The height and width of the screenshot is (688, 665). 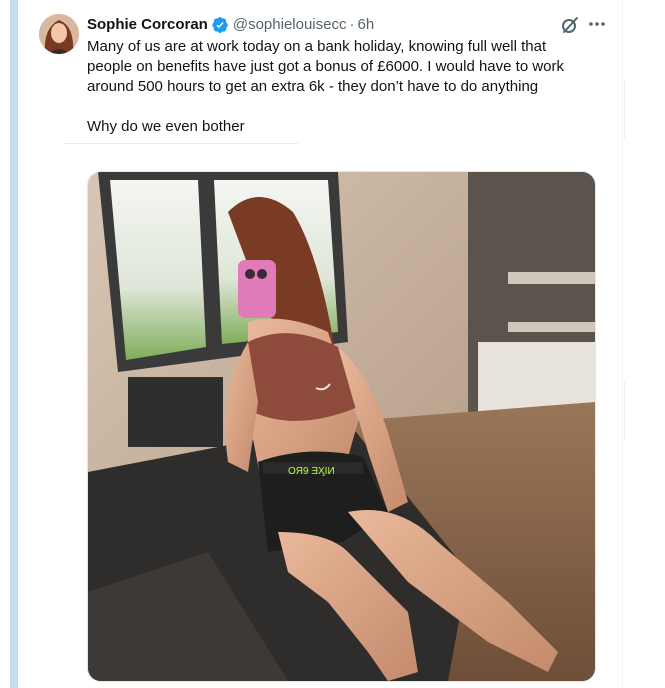 What do you see at coordinates (181, 143) in the screenshot?
I see `divider` at bounding box center [181, 143].